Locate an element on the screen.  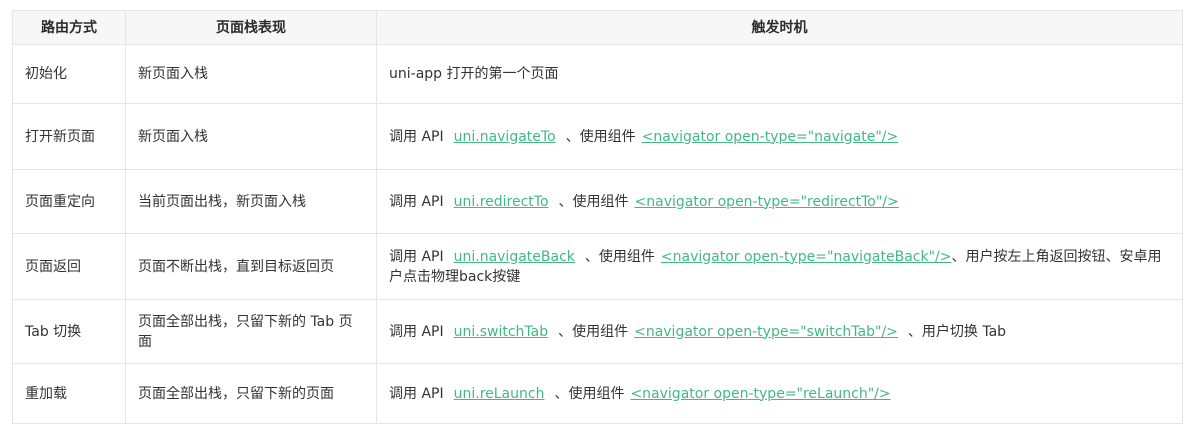
api-link-navigate-back: uni.navigateBack is located at coordinates (514, 257).